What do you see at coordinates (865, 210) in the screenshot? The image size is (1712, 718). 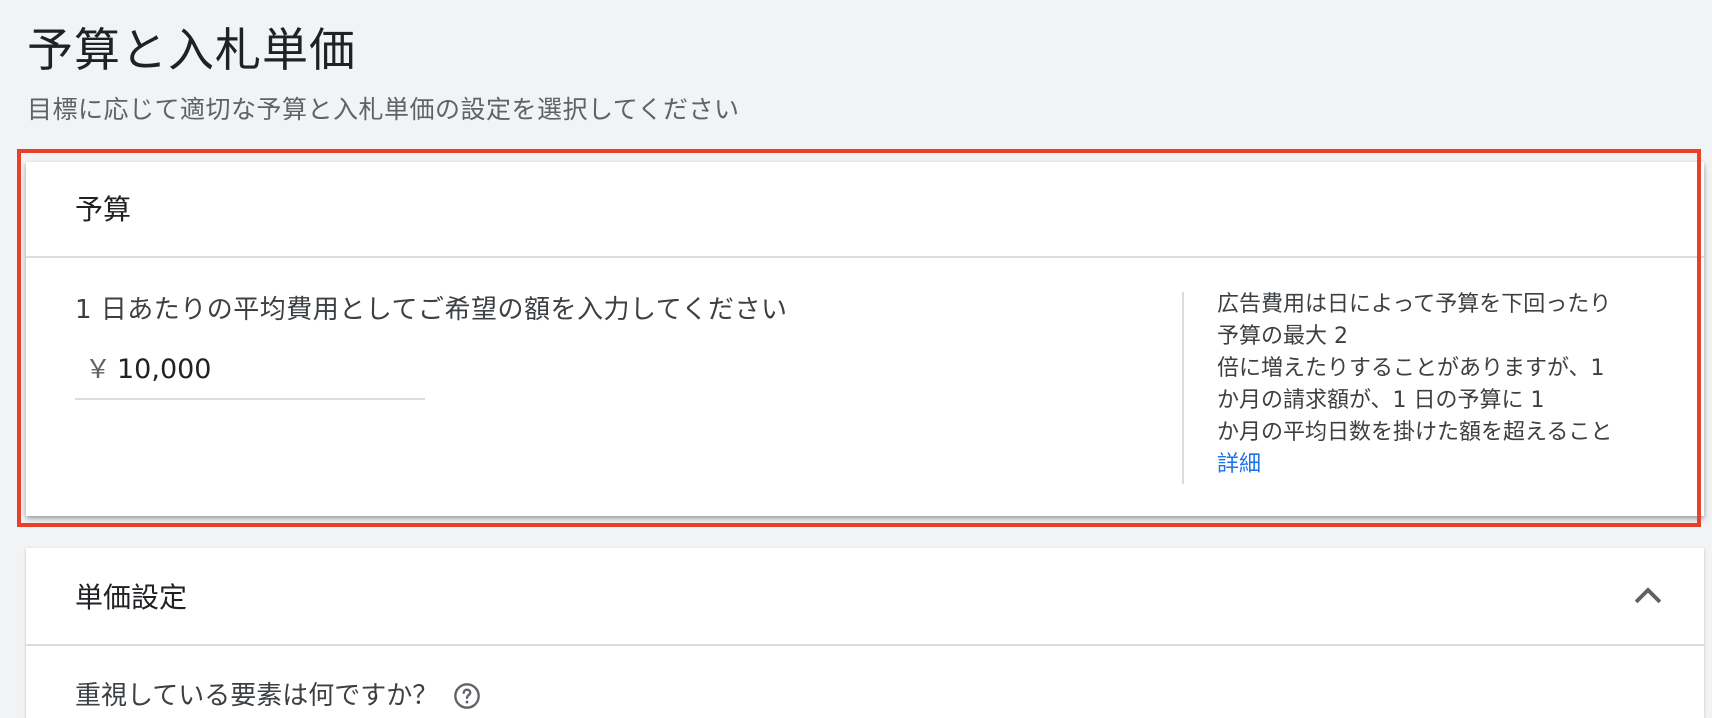 I see `budget-card-header: 予算` at bounding box center [865, 210].